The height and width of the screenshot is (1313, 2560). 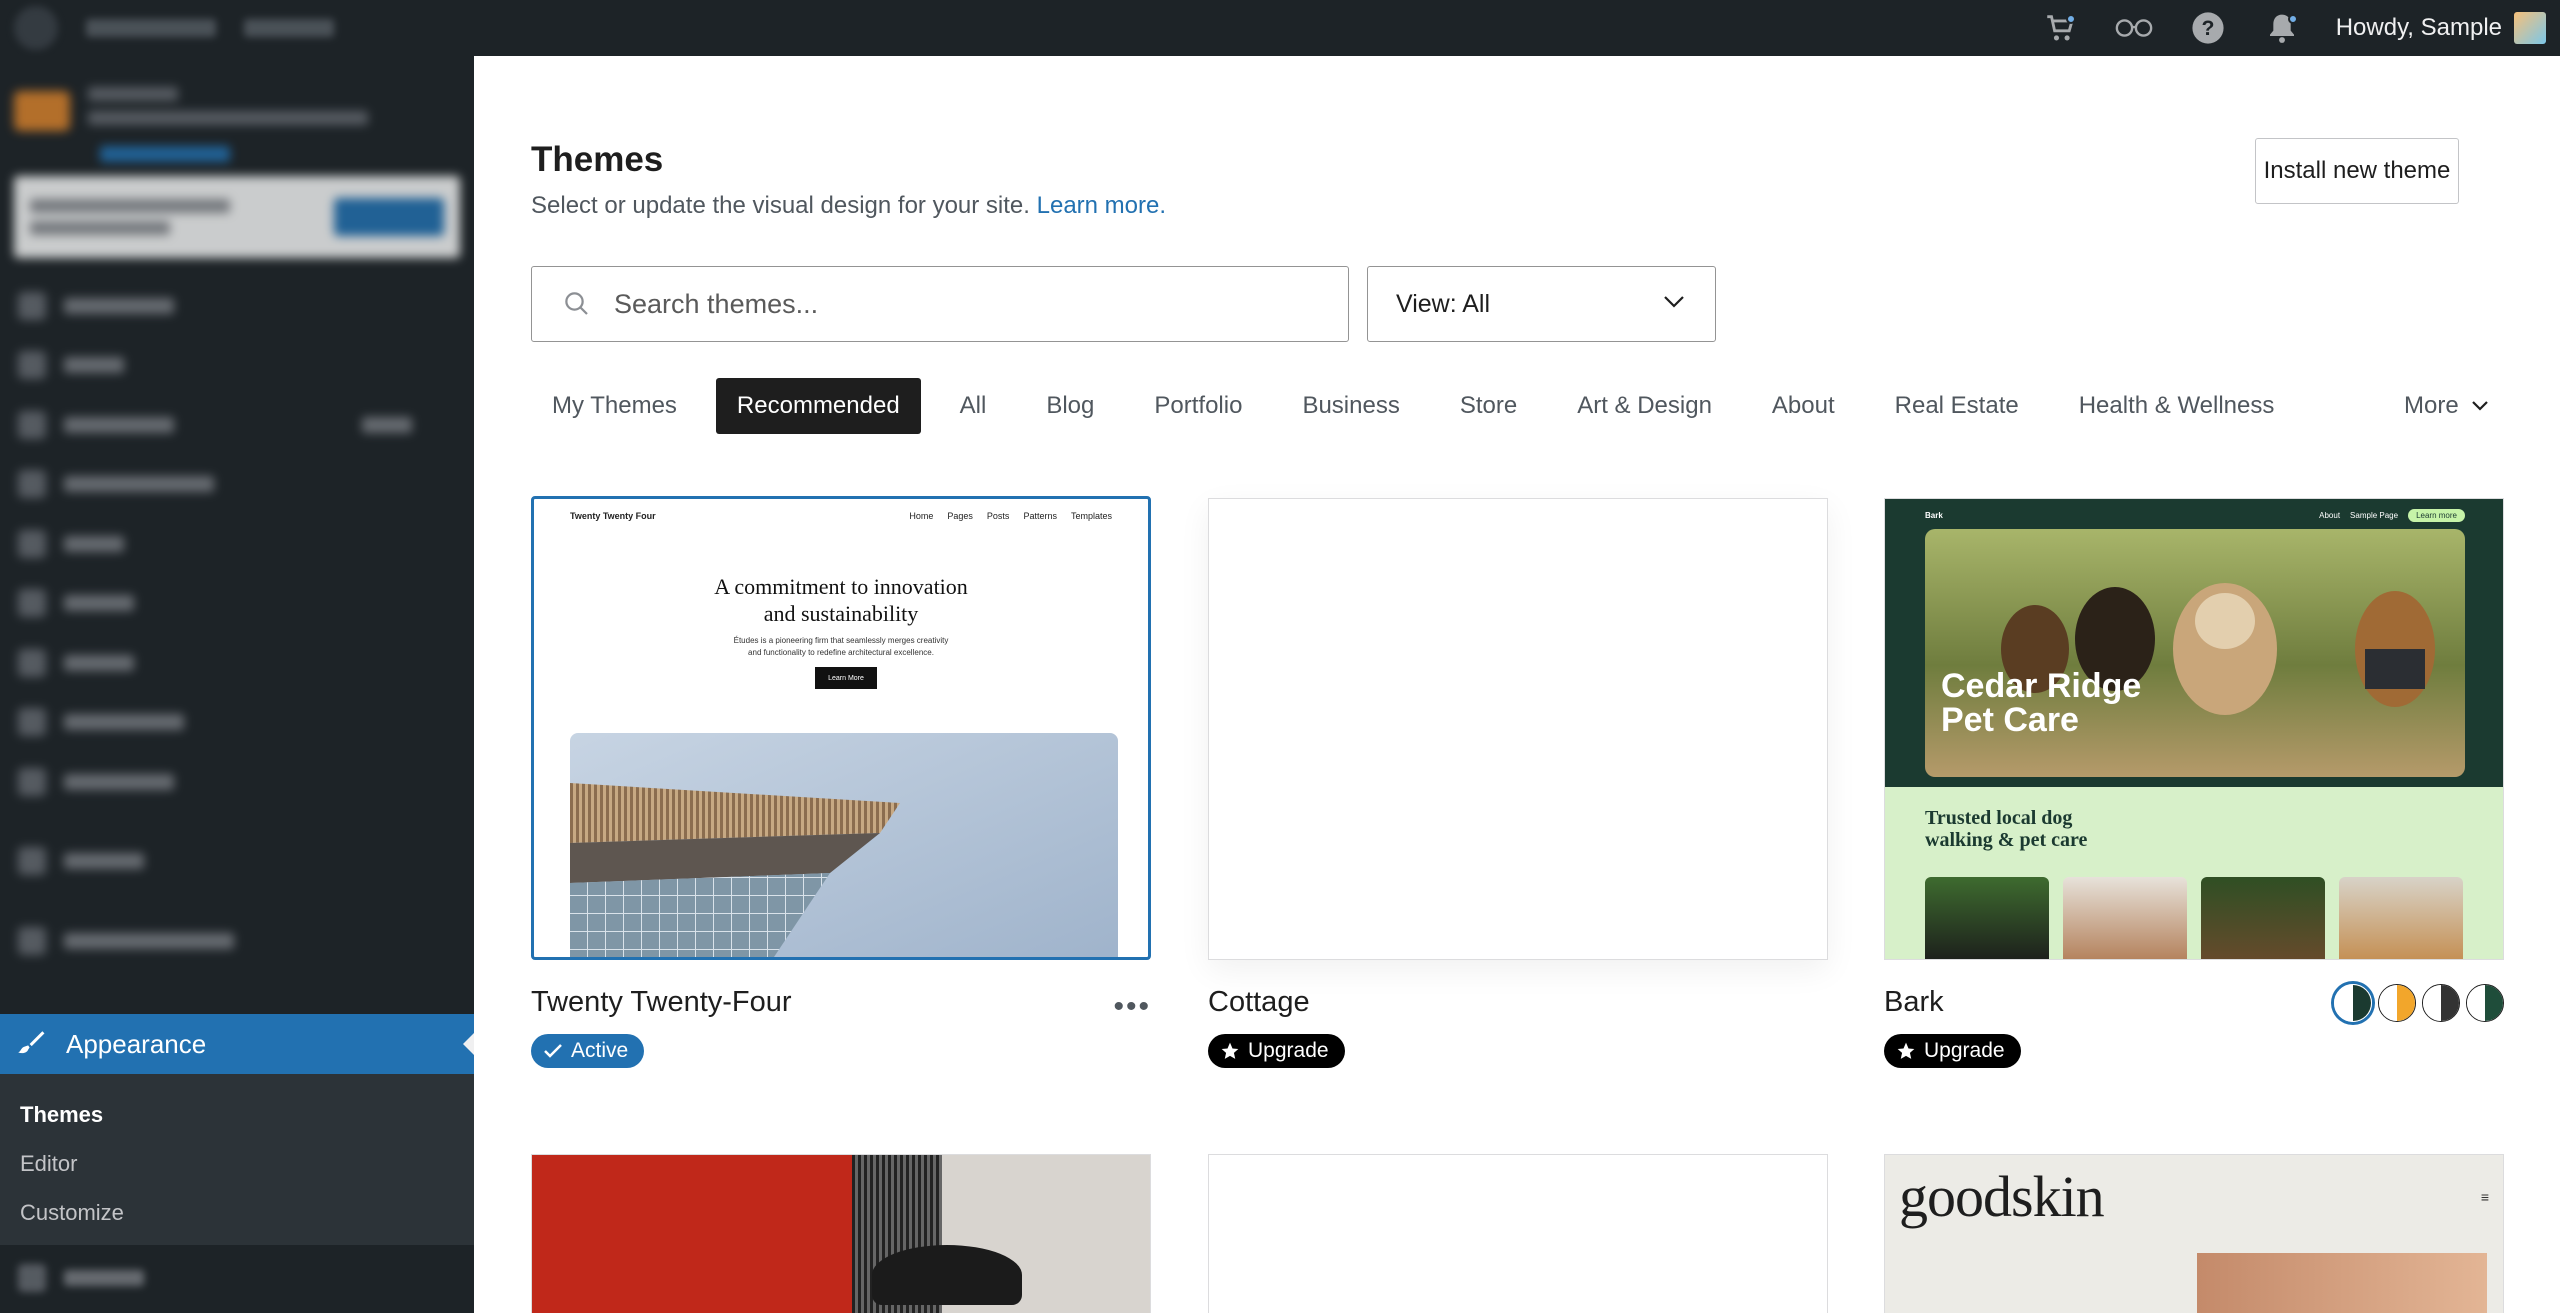 What do you see at coordinates (2282, 28) in the screenshot?
I see `notifications-icon` at bounding box center [2282, 28].